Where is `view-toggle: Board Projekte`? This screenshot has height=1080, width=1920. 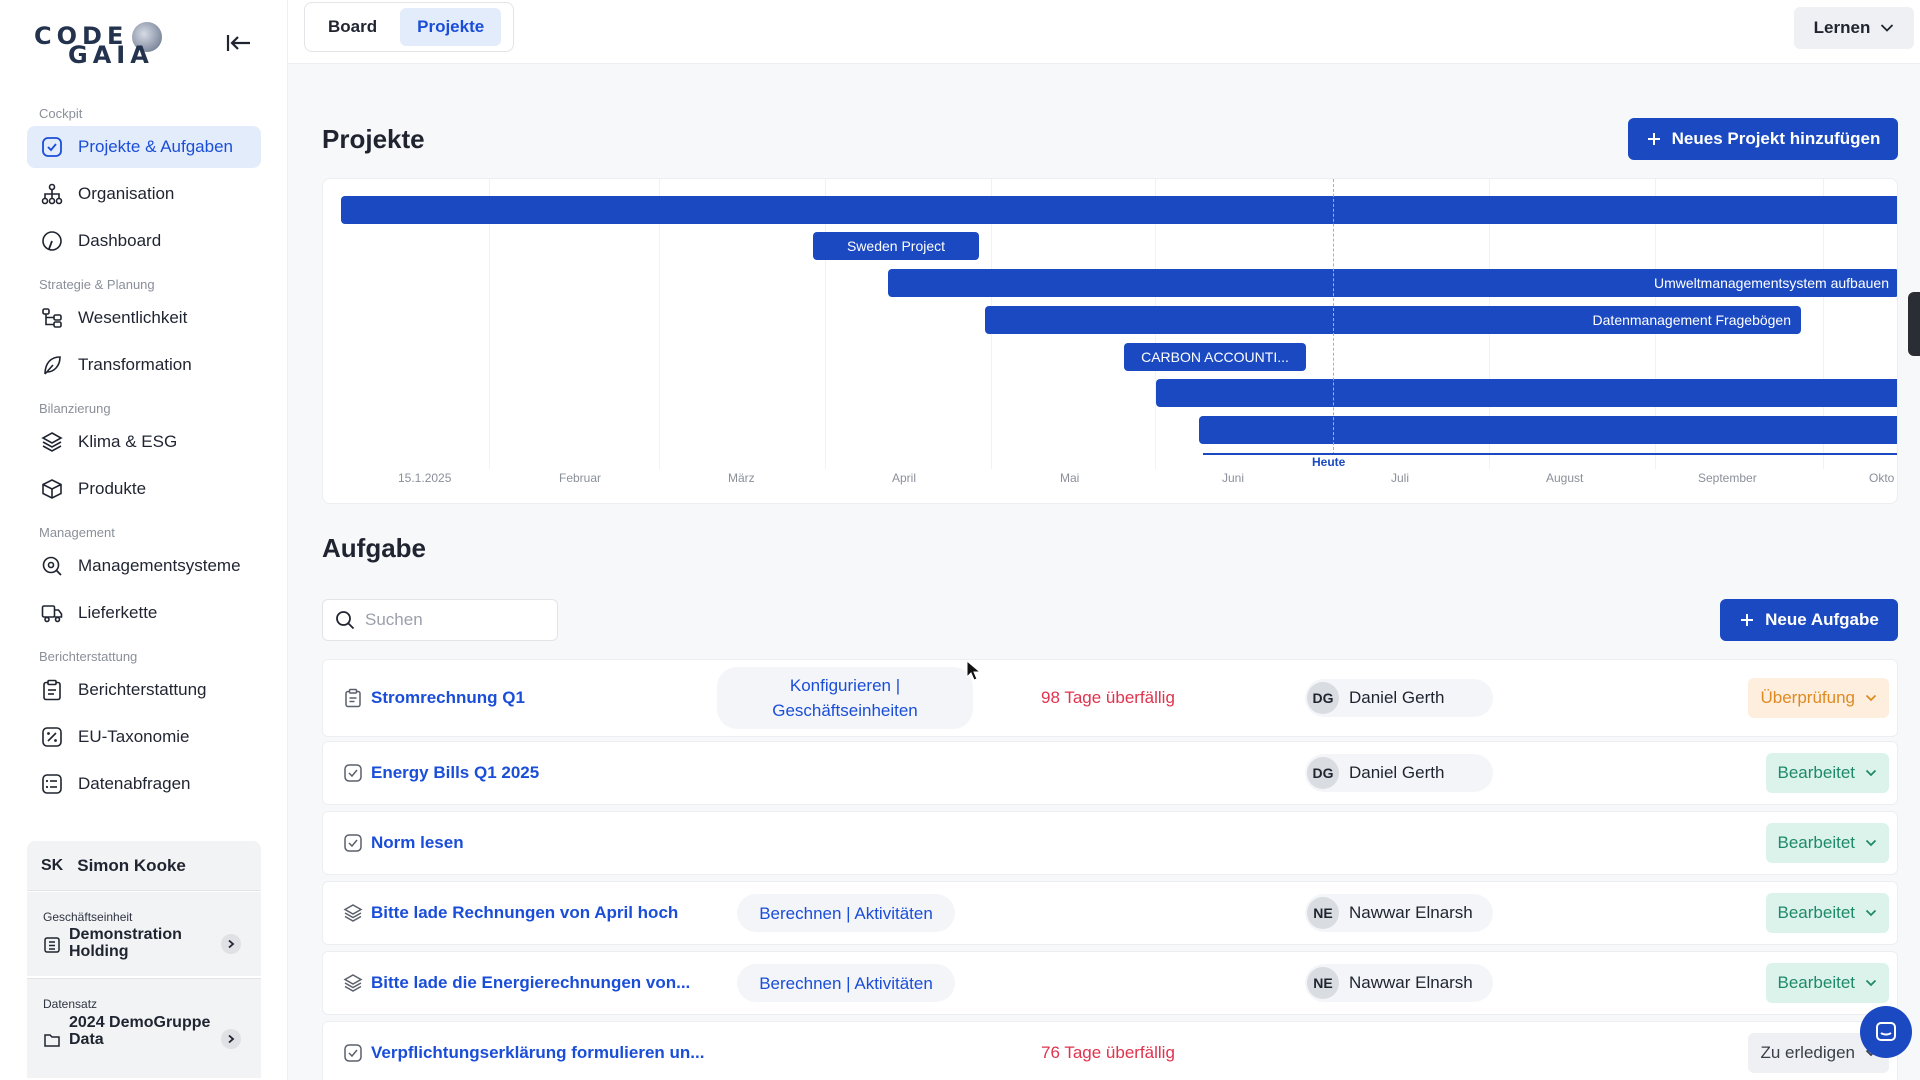
view-toggle: Board Projekte is located at coordinates (409, 27).